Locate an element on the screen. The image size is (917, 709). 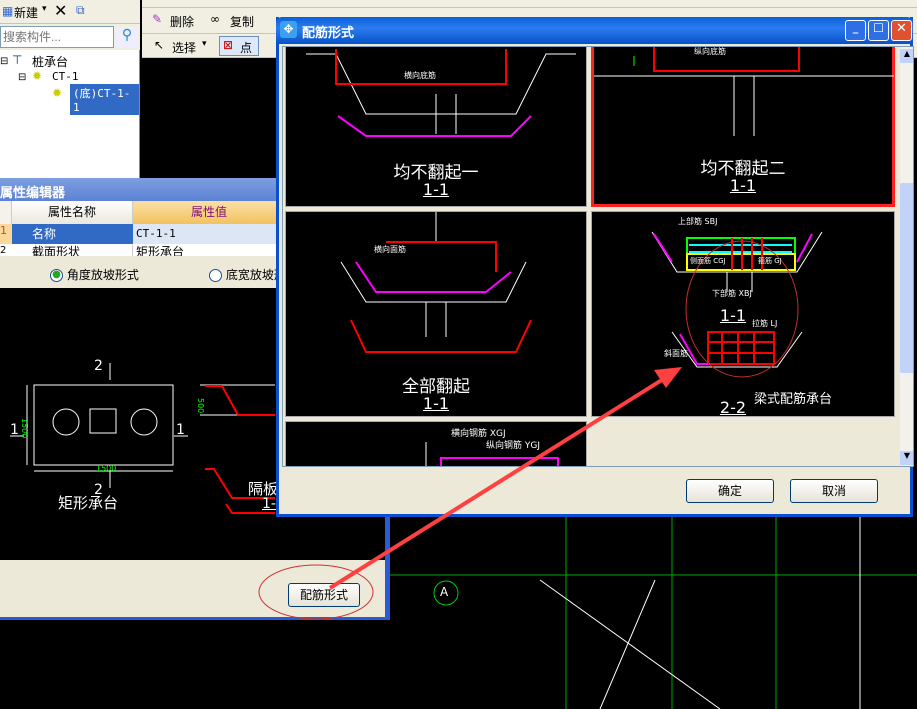
rebar-form-button: 配筋形式 is located at coordinates (324, 595).